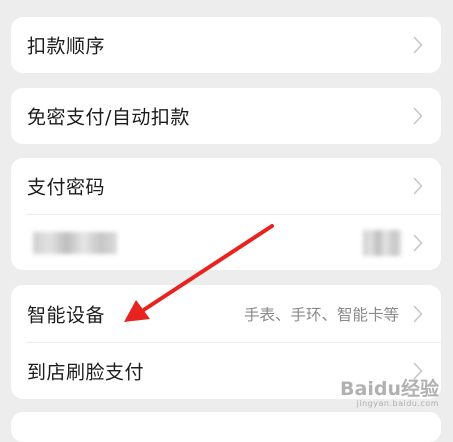  I want to click on face-pay-label: 到店刷脸支付, so click(86, 372).